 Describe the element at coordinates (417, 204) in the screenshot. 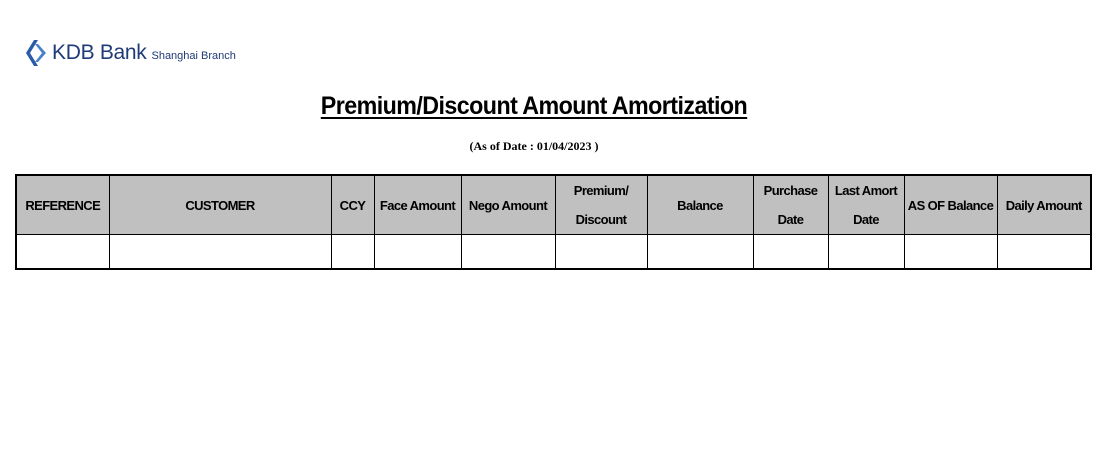

I see `column-header-face-amount: Face Amount` at that location.